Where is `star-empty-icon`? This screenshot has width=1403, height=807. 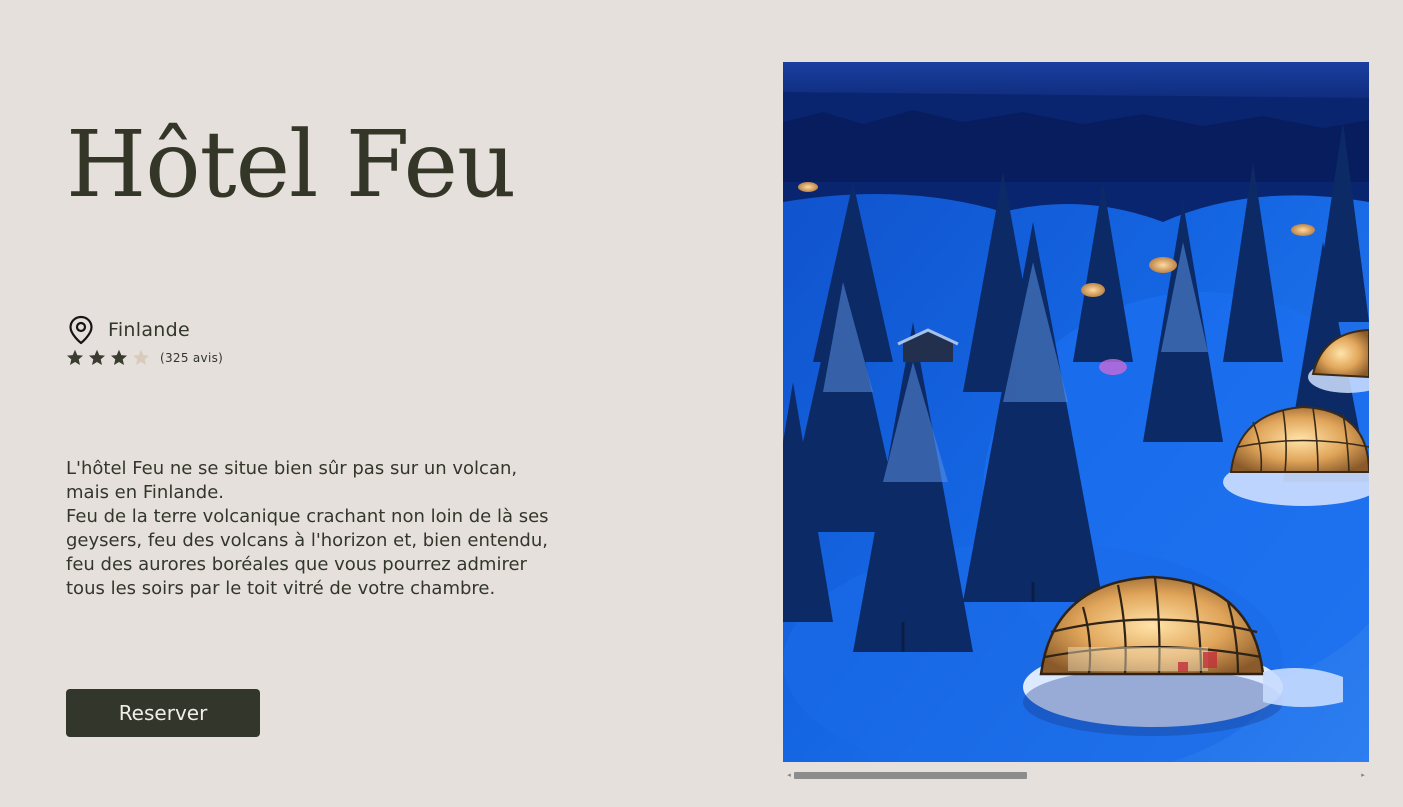 star-empty-icon is located at coordinates (141, 358).